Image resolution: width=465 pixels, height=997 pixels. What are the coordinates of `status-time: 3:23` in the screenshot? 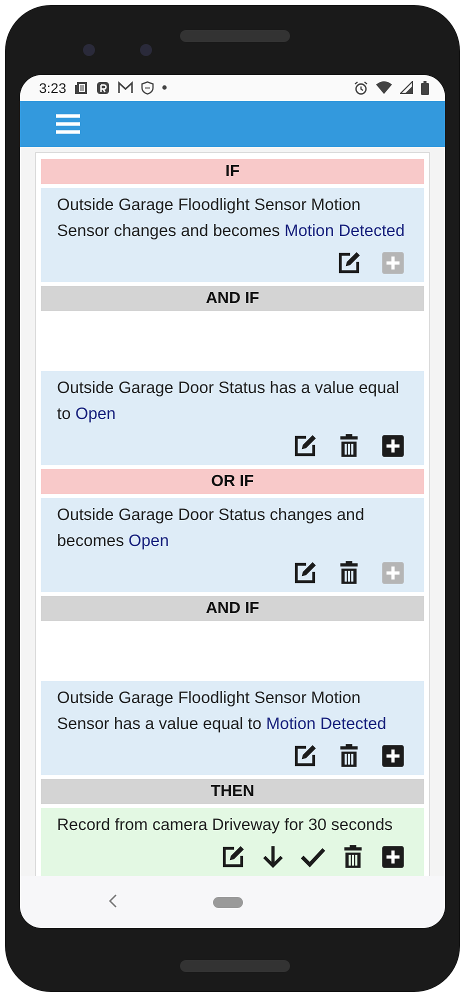 It's located at (52, 88).